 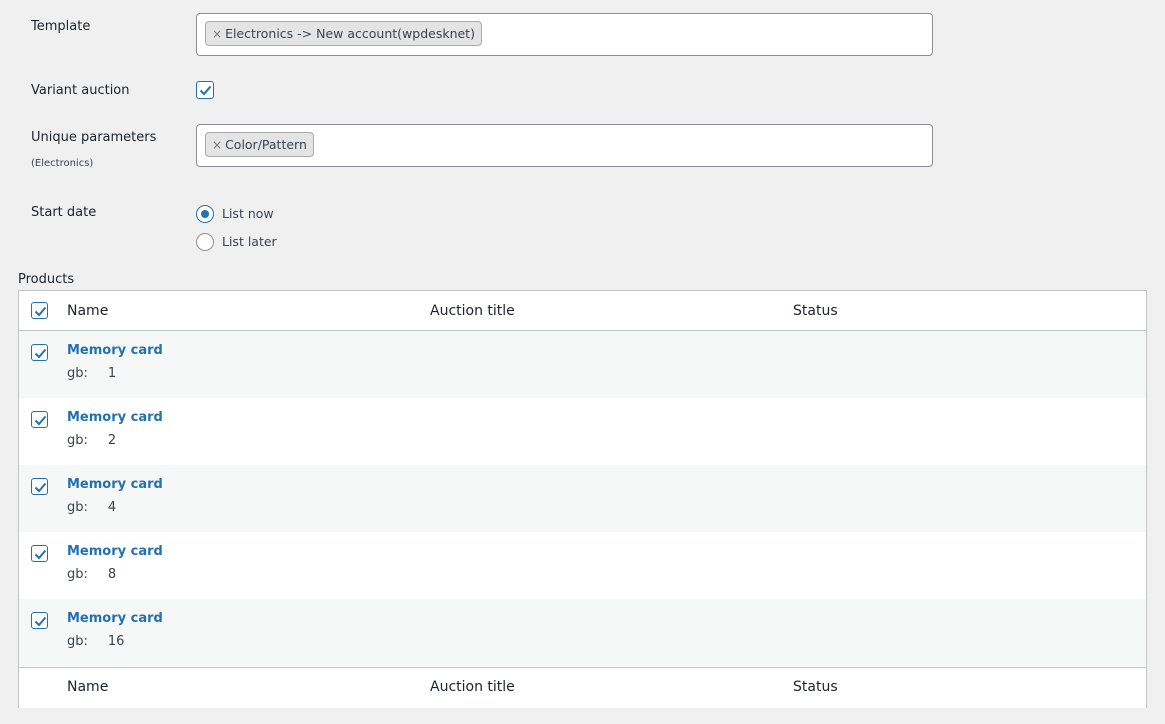 I want to click on list-later-label: List later, so click(x=249, y=241).